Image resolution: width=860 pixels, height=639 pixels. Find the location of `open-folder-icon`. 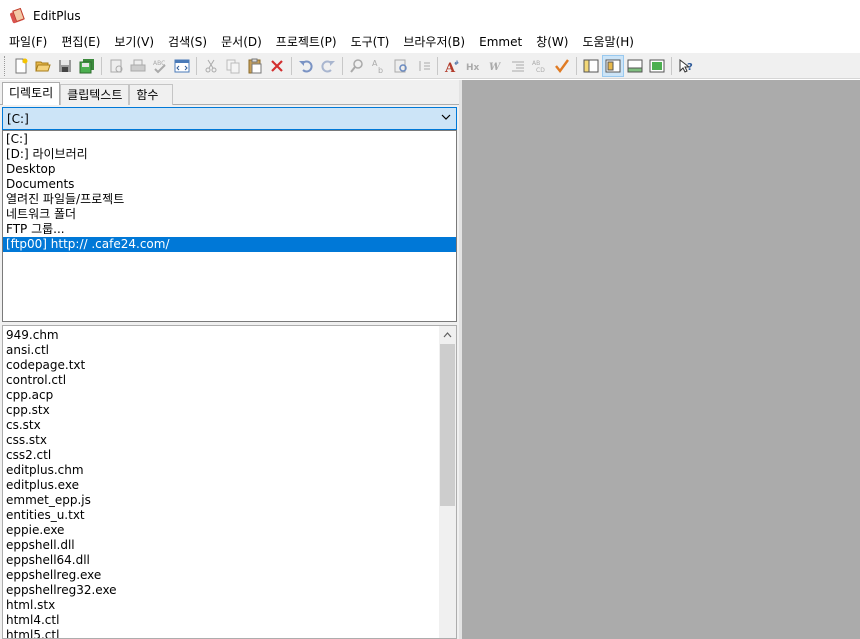

open-folder-icon is located at coordinates (43, 66).